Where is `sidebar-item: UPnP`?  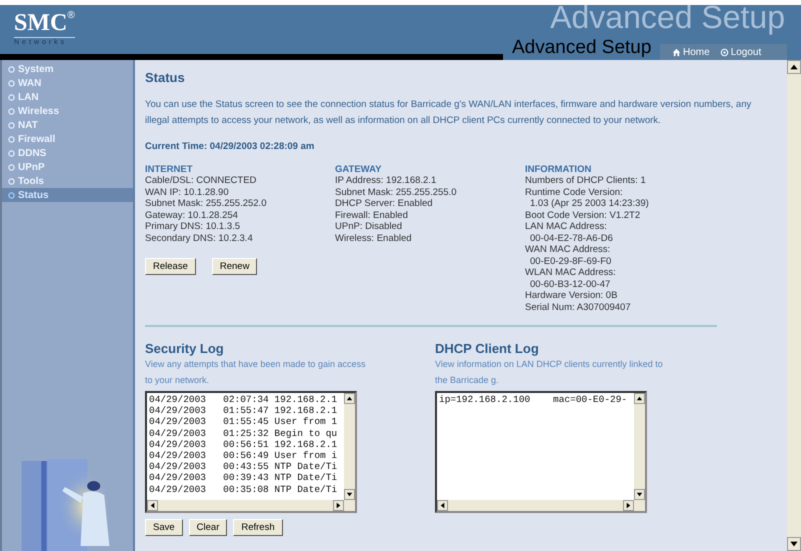 sidebar-item: UPnP is located at coordinates (67, 167).